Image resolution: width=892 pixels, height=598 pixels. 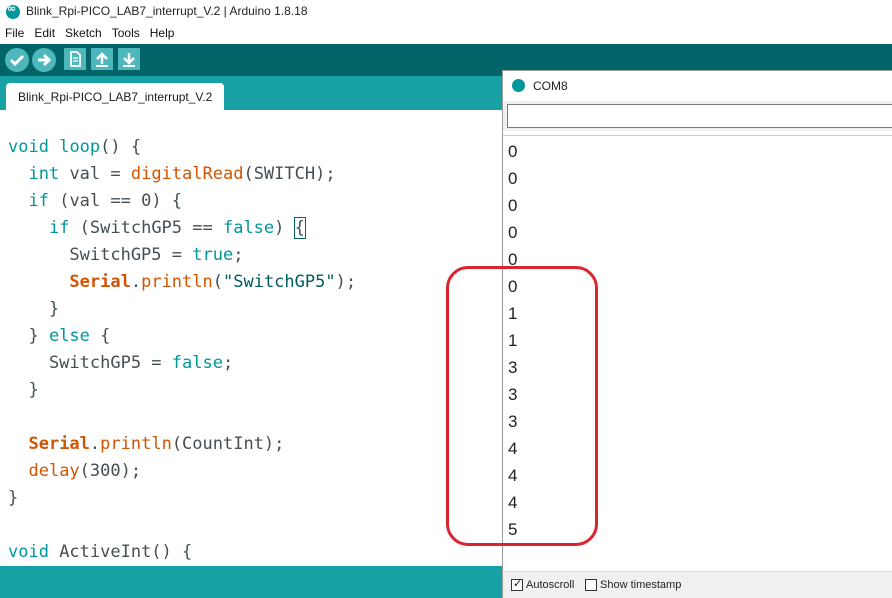 What do you see at coordinates (121, 147) in the screenshot?
I see `code-token: () {` at bounding box center [121, 147].